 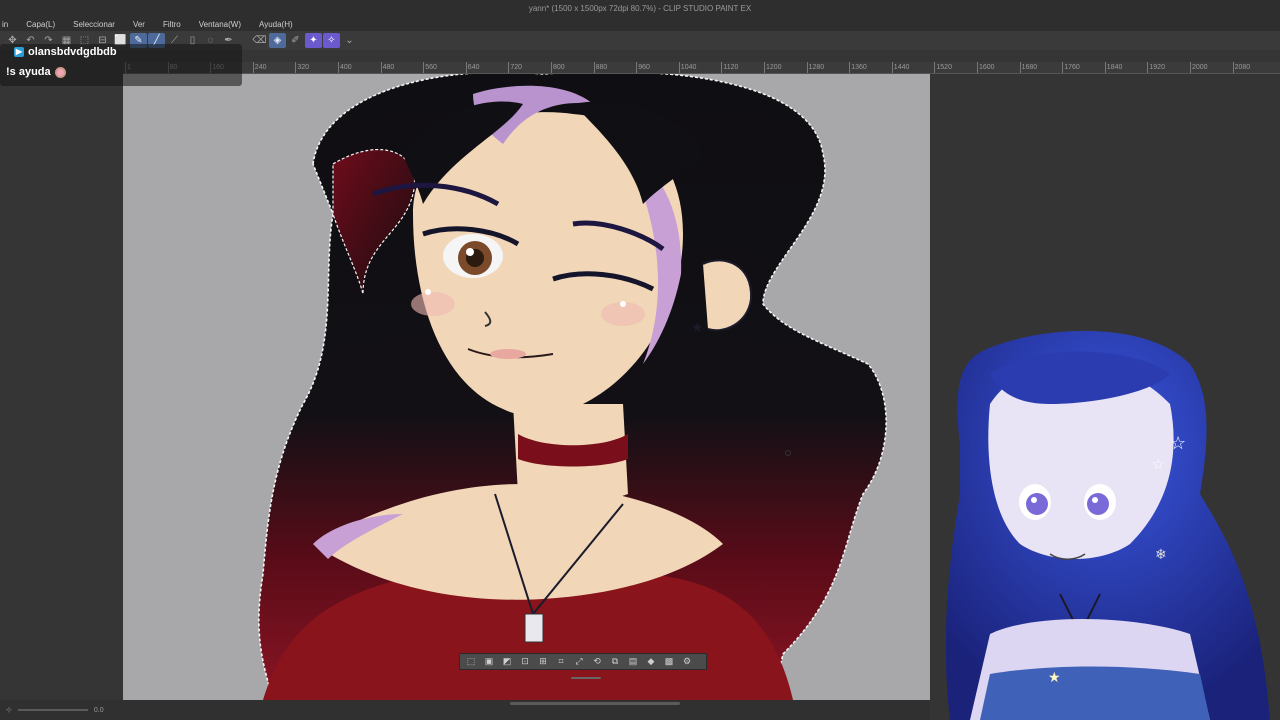 What do you see at coordinates (60, 72) in the screenshot?
I see `emote-icon` at bounding box center [60, 72].